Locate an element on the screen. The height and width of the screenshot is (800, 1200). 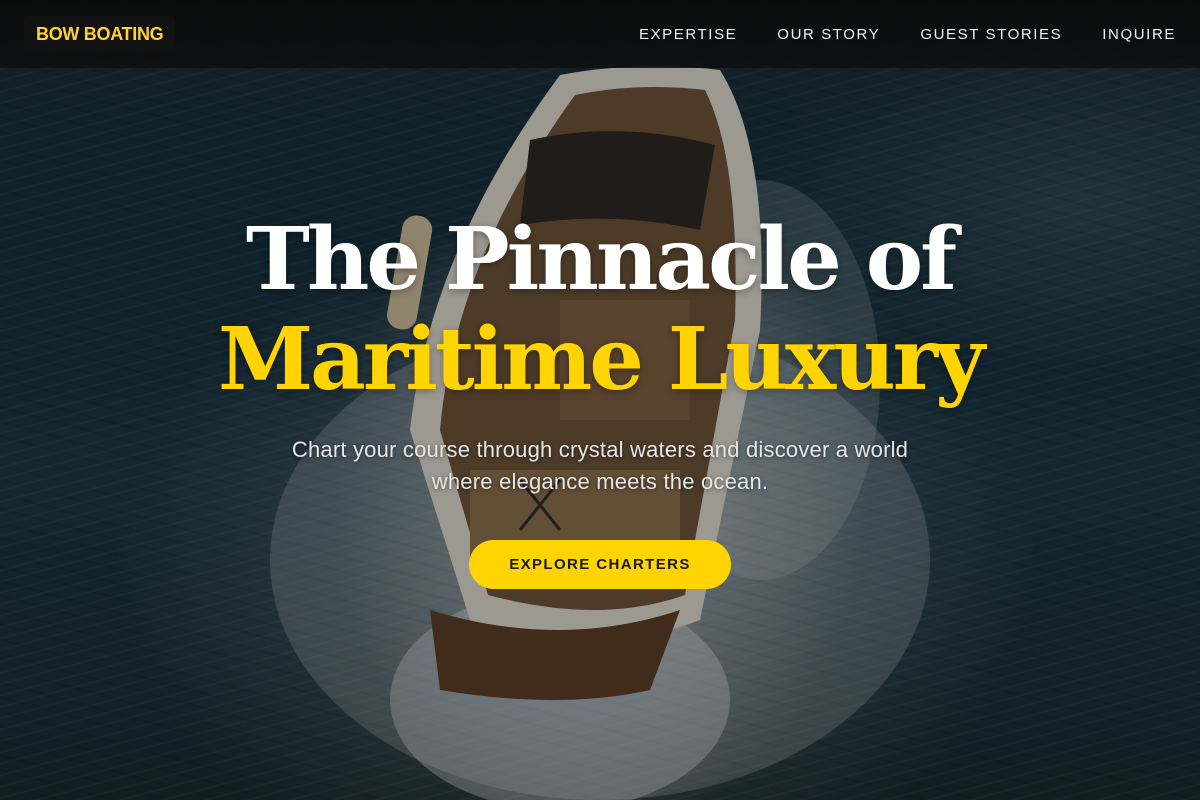
nav-link-inquire: INQUIRE is located at coordinates (1139, 34).